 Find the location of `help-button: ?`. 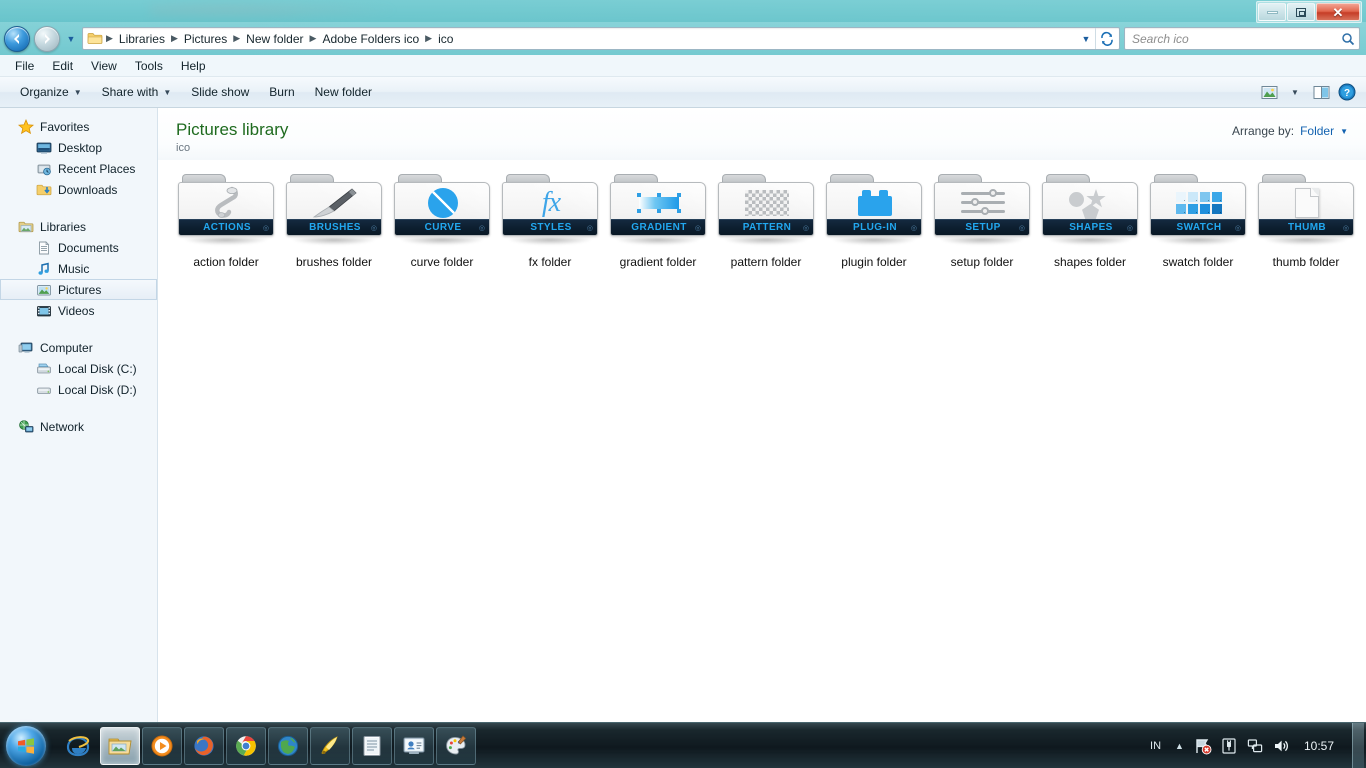

help-button: ? is located at coordinates (1347, 92).